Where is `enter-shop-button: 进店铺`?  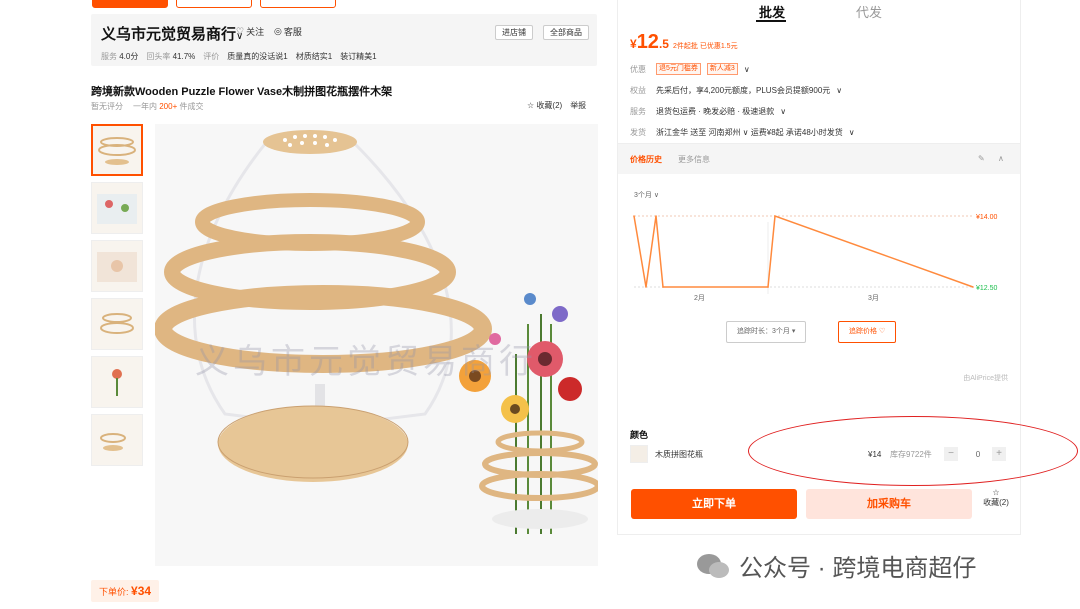 enter-shop-button: 进店铺 is located at coordinates (514, 32).